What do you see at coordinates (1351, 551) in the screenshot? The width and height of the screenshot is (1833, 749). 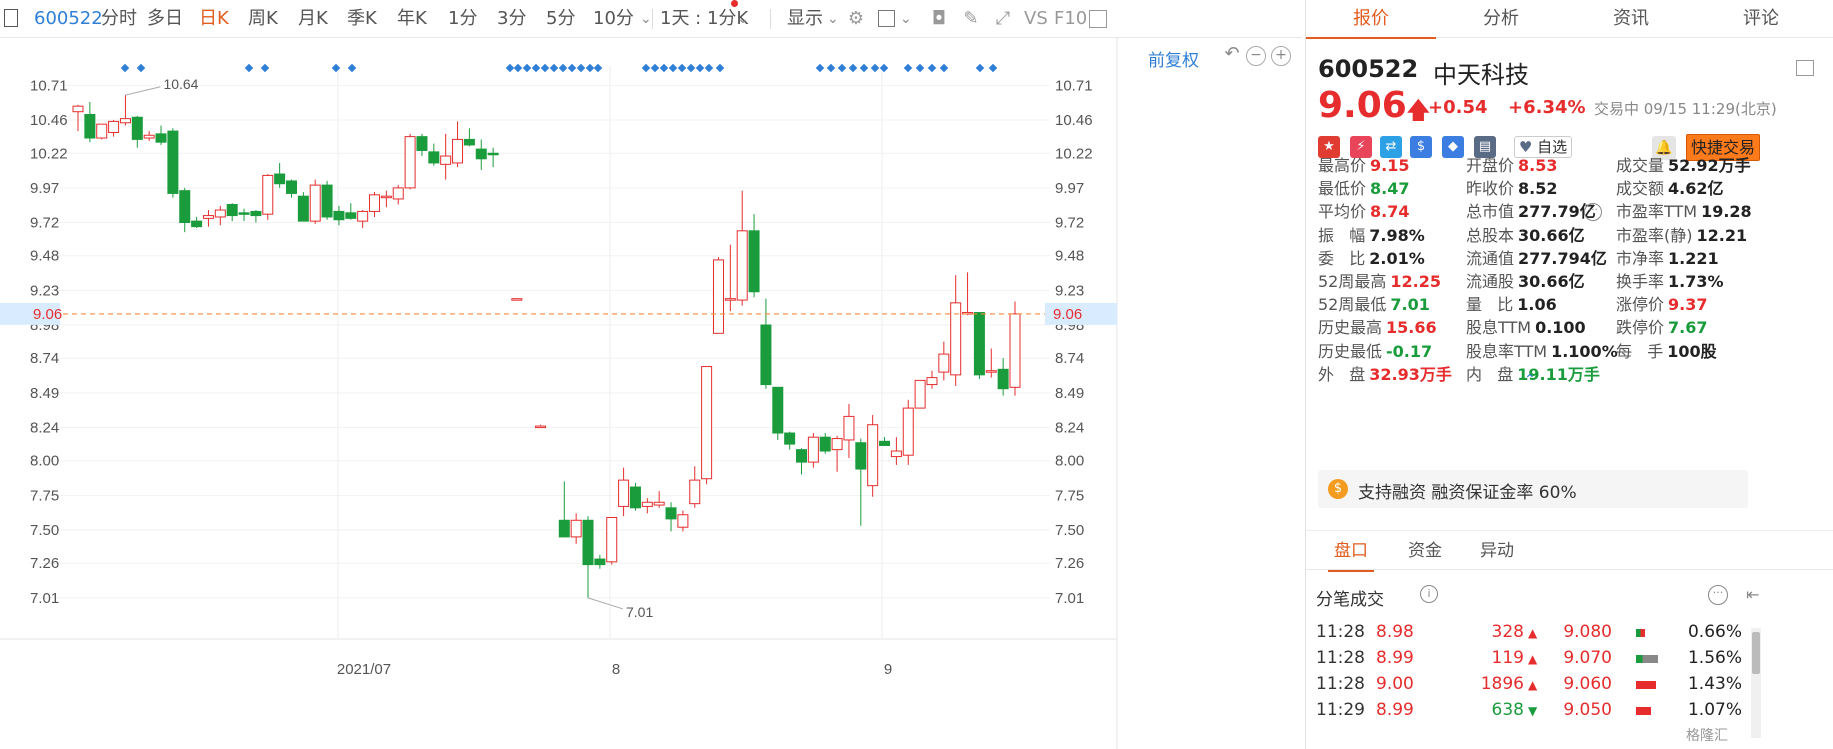 I see `tab-orderbook: 盘口` at bounding box center [1351, 551].